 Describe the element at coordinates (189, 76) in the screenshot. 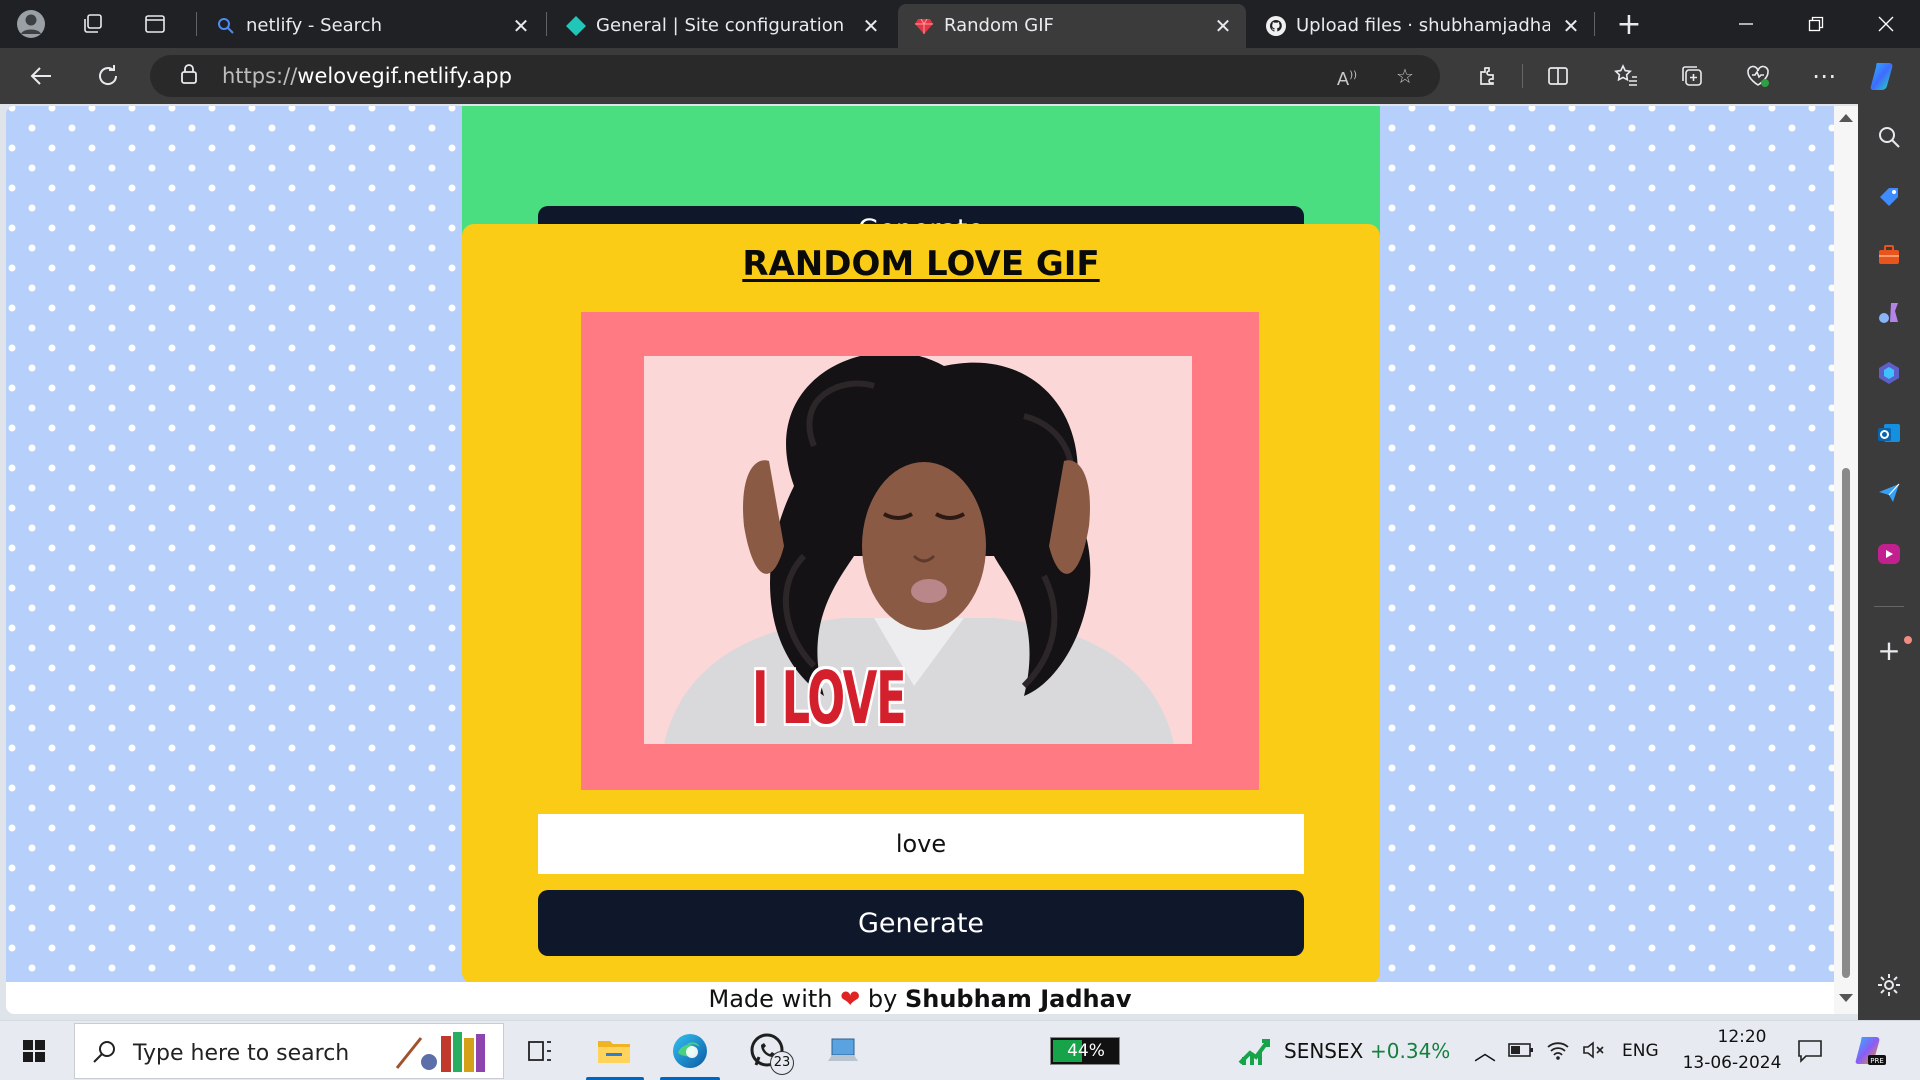

I see `lock-icon` at that location.